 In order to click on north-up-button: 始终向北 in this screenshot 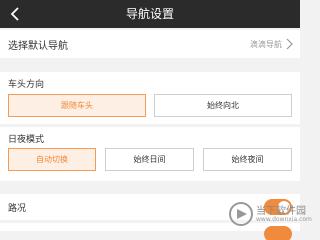, I will do `click(223, 105)`.